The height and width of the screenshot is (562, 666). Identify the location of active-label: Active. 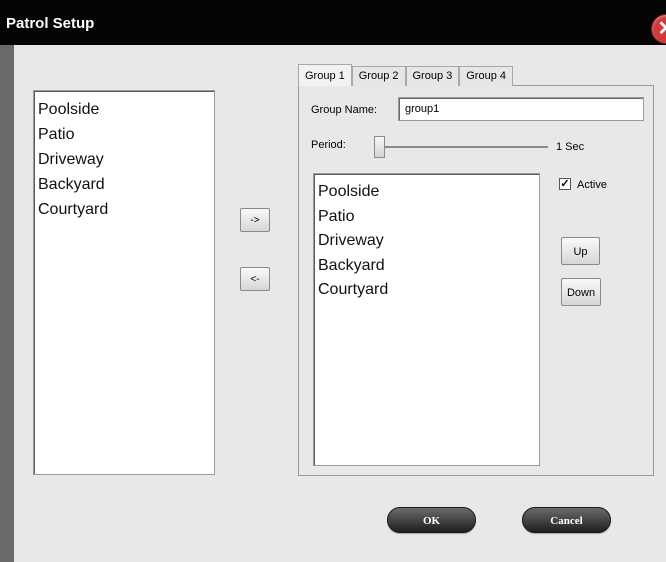
(592, 185).